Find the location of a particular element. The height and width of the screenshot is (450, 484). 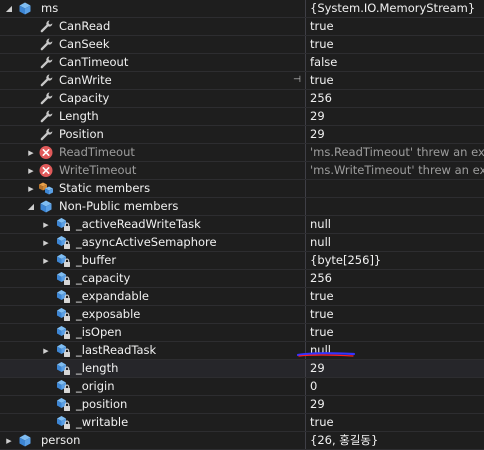

variable-name: CanTimeout is located at coordinates (94, 62).